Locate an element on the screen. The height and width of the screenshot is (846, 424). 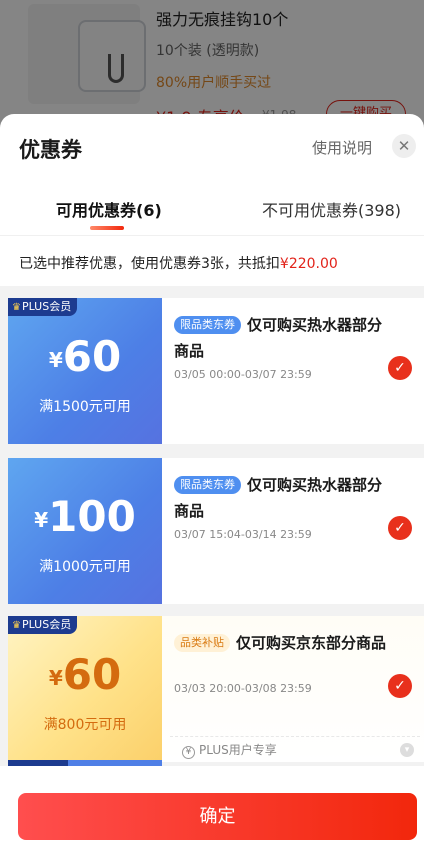
summary-text: 已选中推荐优惠，使用优惠券3张，共抵扣 is located at coordinates (149, 264).